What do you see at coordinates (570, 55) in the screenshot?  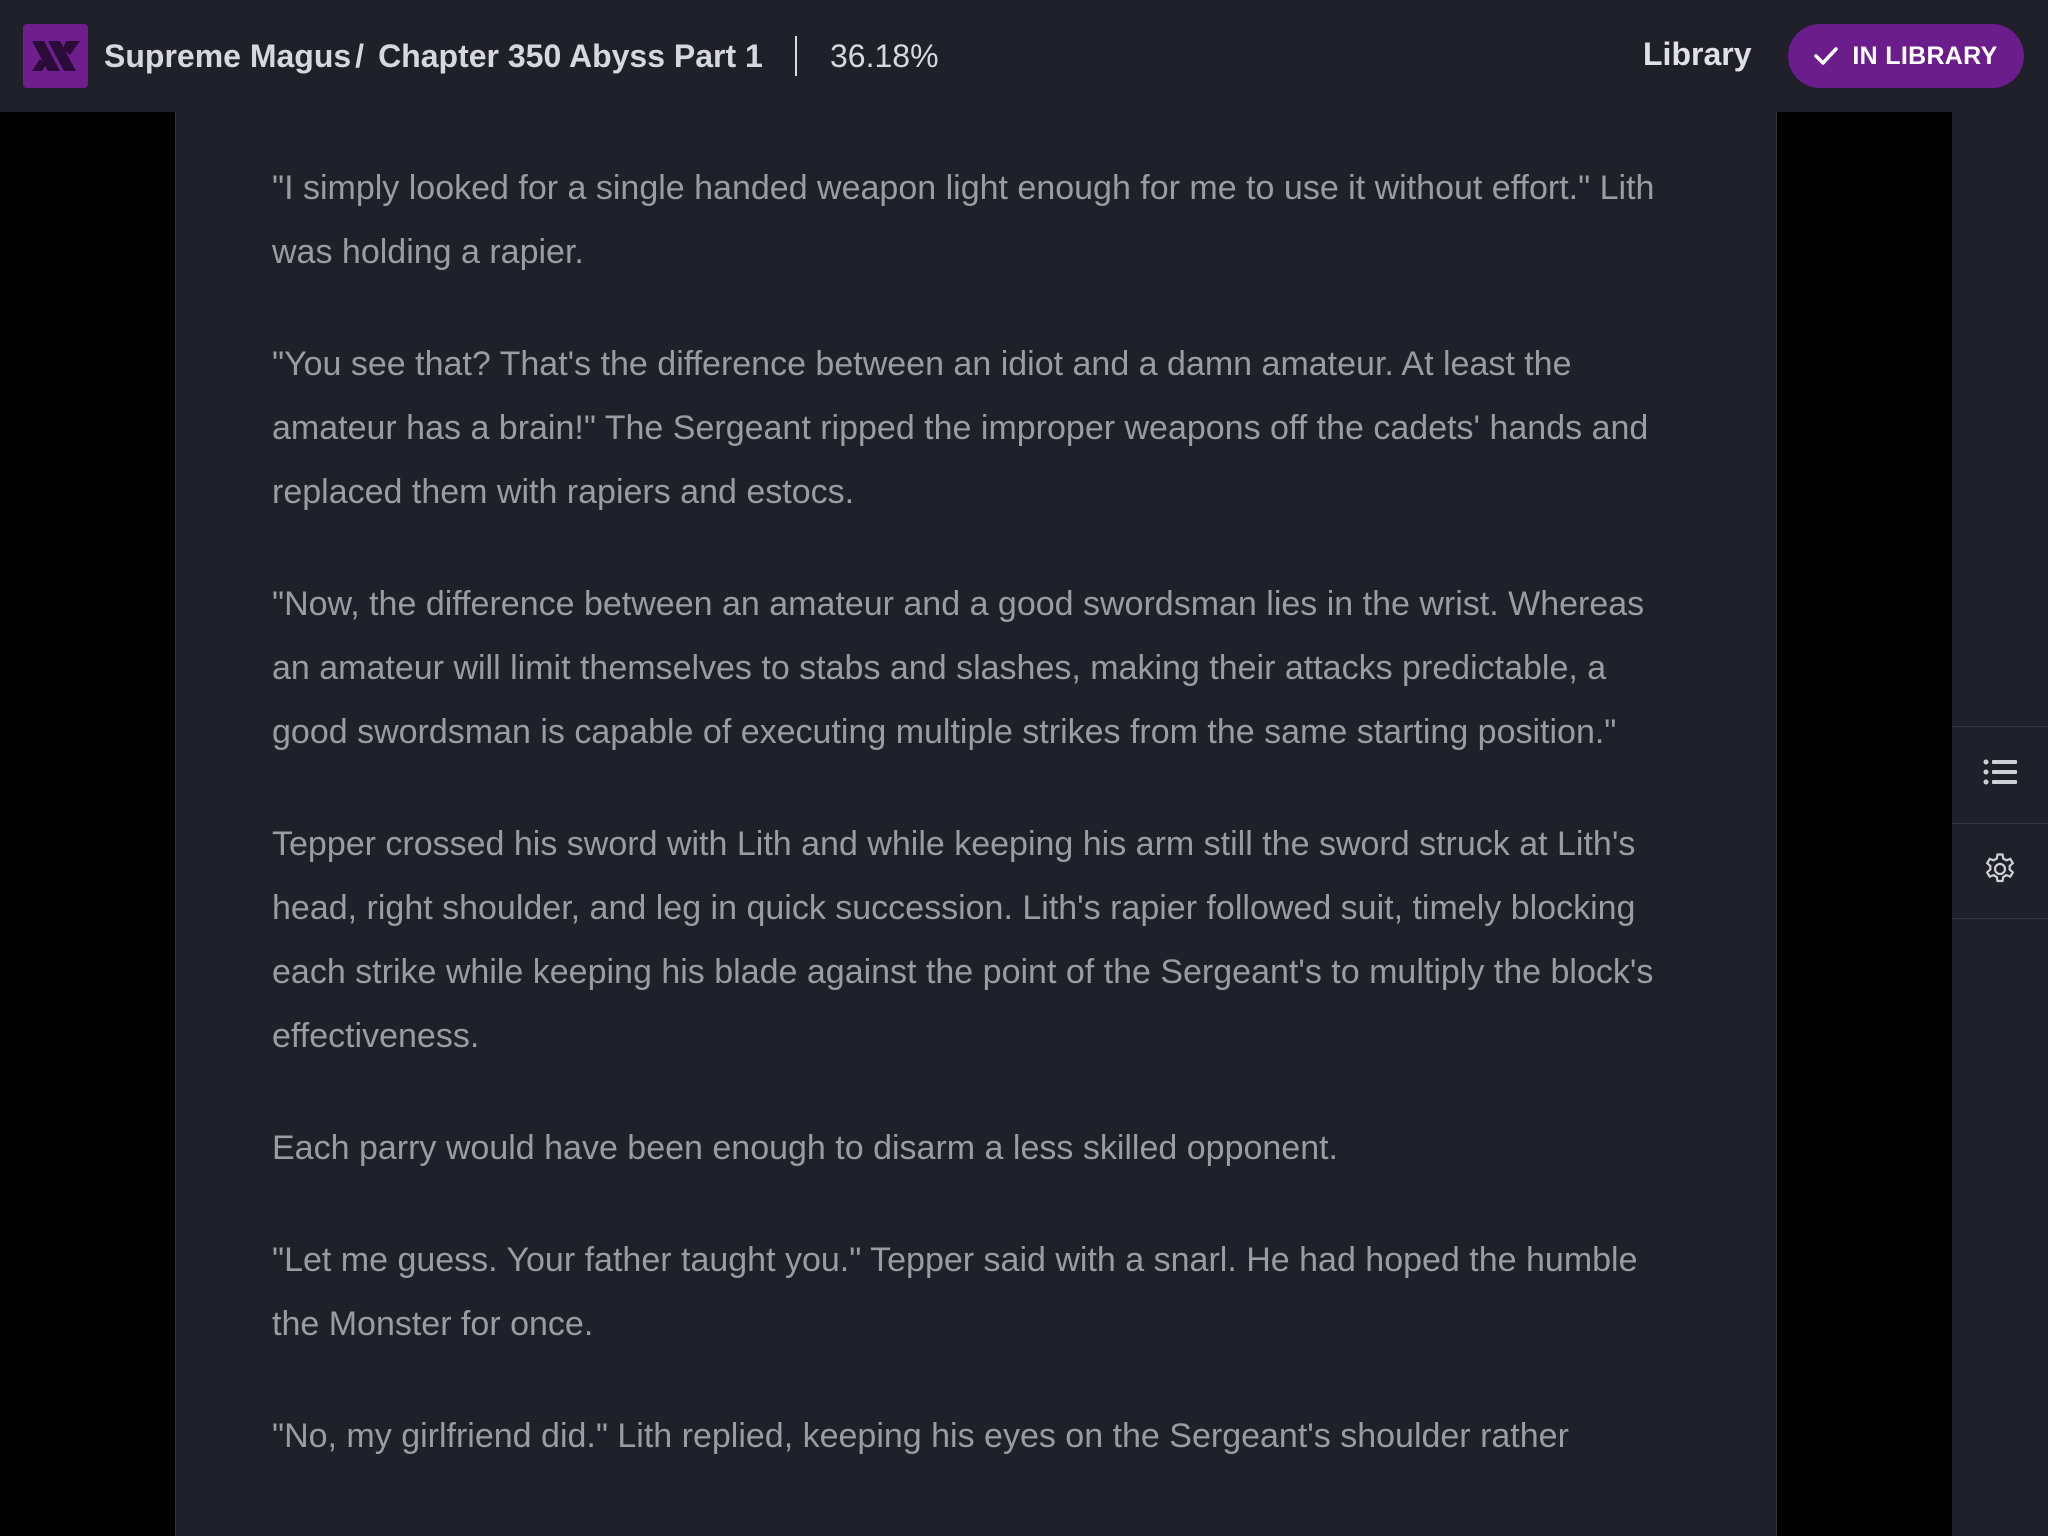 I see `chapter-title: Chapter 350 Abyss Part 1` at bounding box center [570, 55].